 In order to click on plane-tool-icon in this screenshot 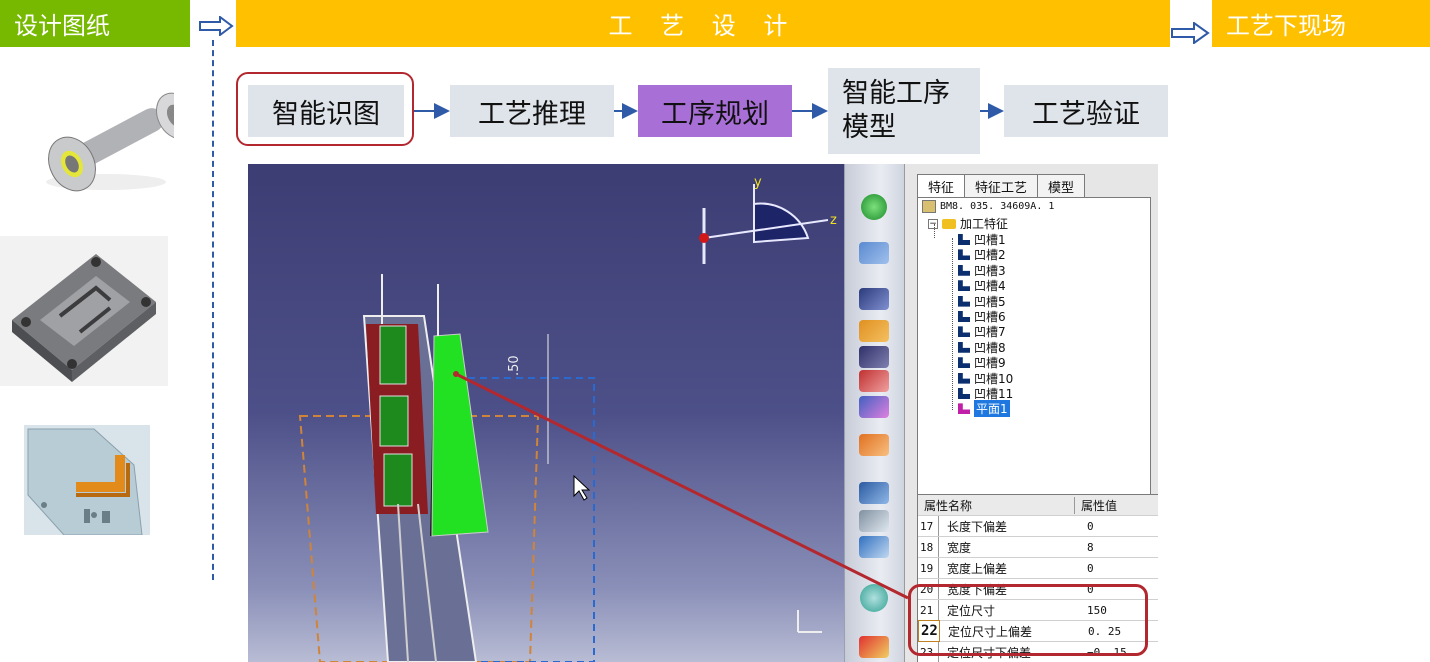, I will do `click(874, 493)`.